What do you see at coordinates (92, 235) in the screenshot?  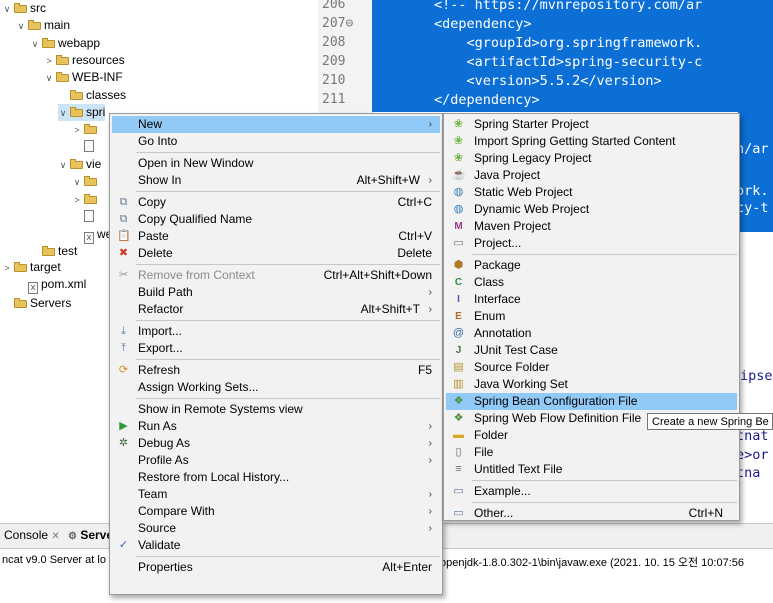 I see `tree-item: Xwe` at bounding box center [92, 235].